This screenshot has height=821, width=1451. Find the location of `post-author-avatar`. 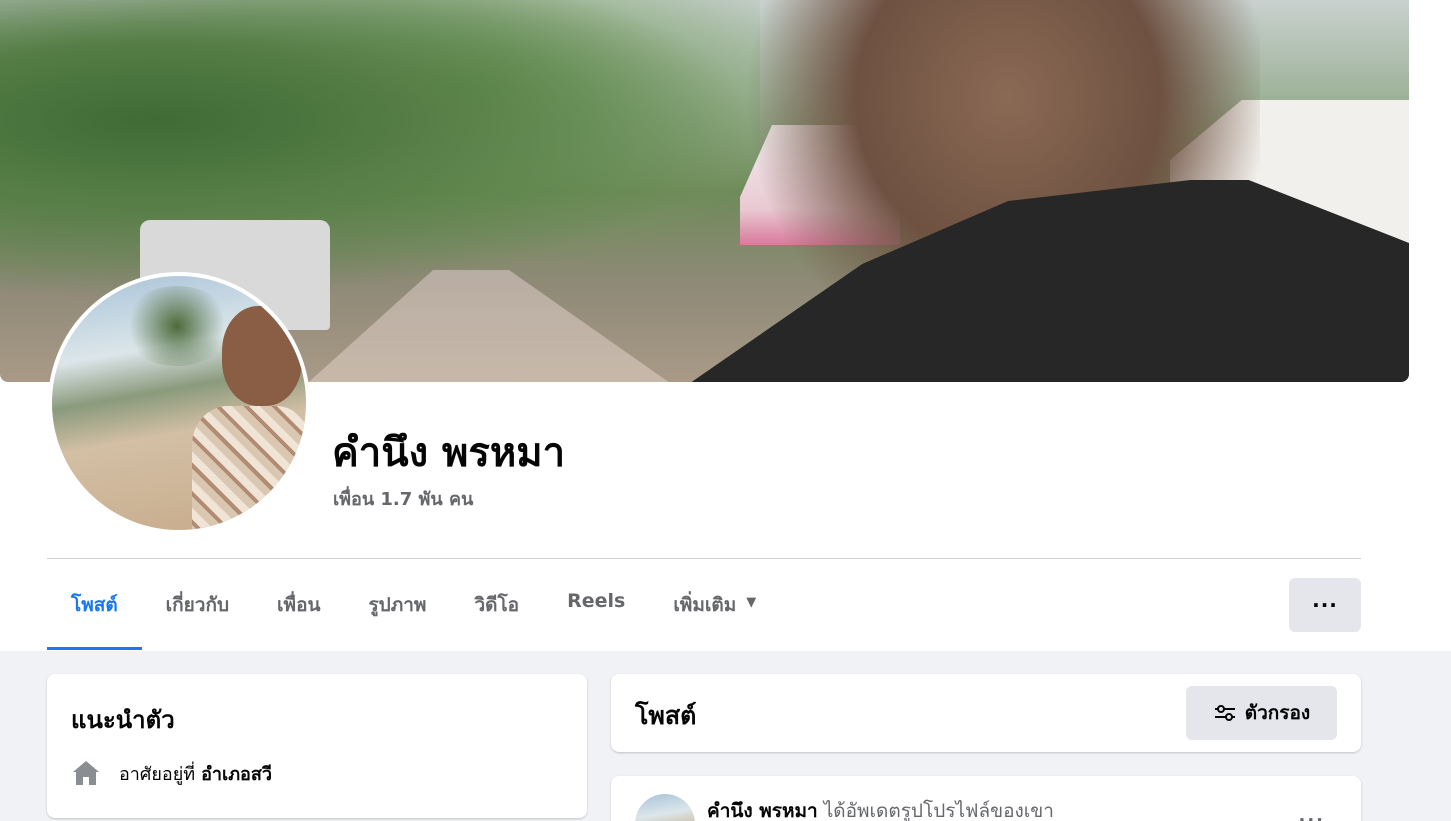

post-author-avatar is located at coordinates (665, 807).